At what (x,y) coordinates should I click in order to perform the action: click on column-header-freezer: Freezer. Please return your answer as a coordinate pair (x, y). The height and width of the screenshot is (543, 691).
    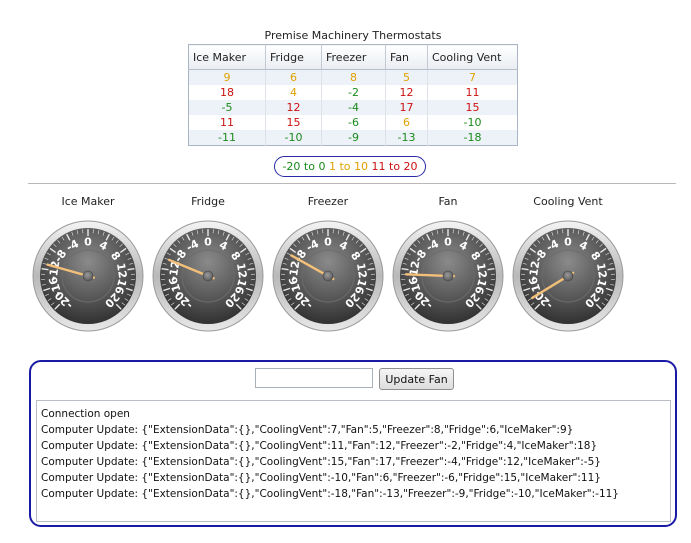
    Looking at the image, I should click on (353, 57).